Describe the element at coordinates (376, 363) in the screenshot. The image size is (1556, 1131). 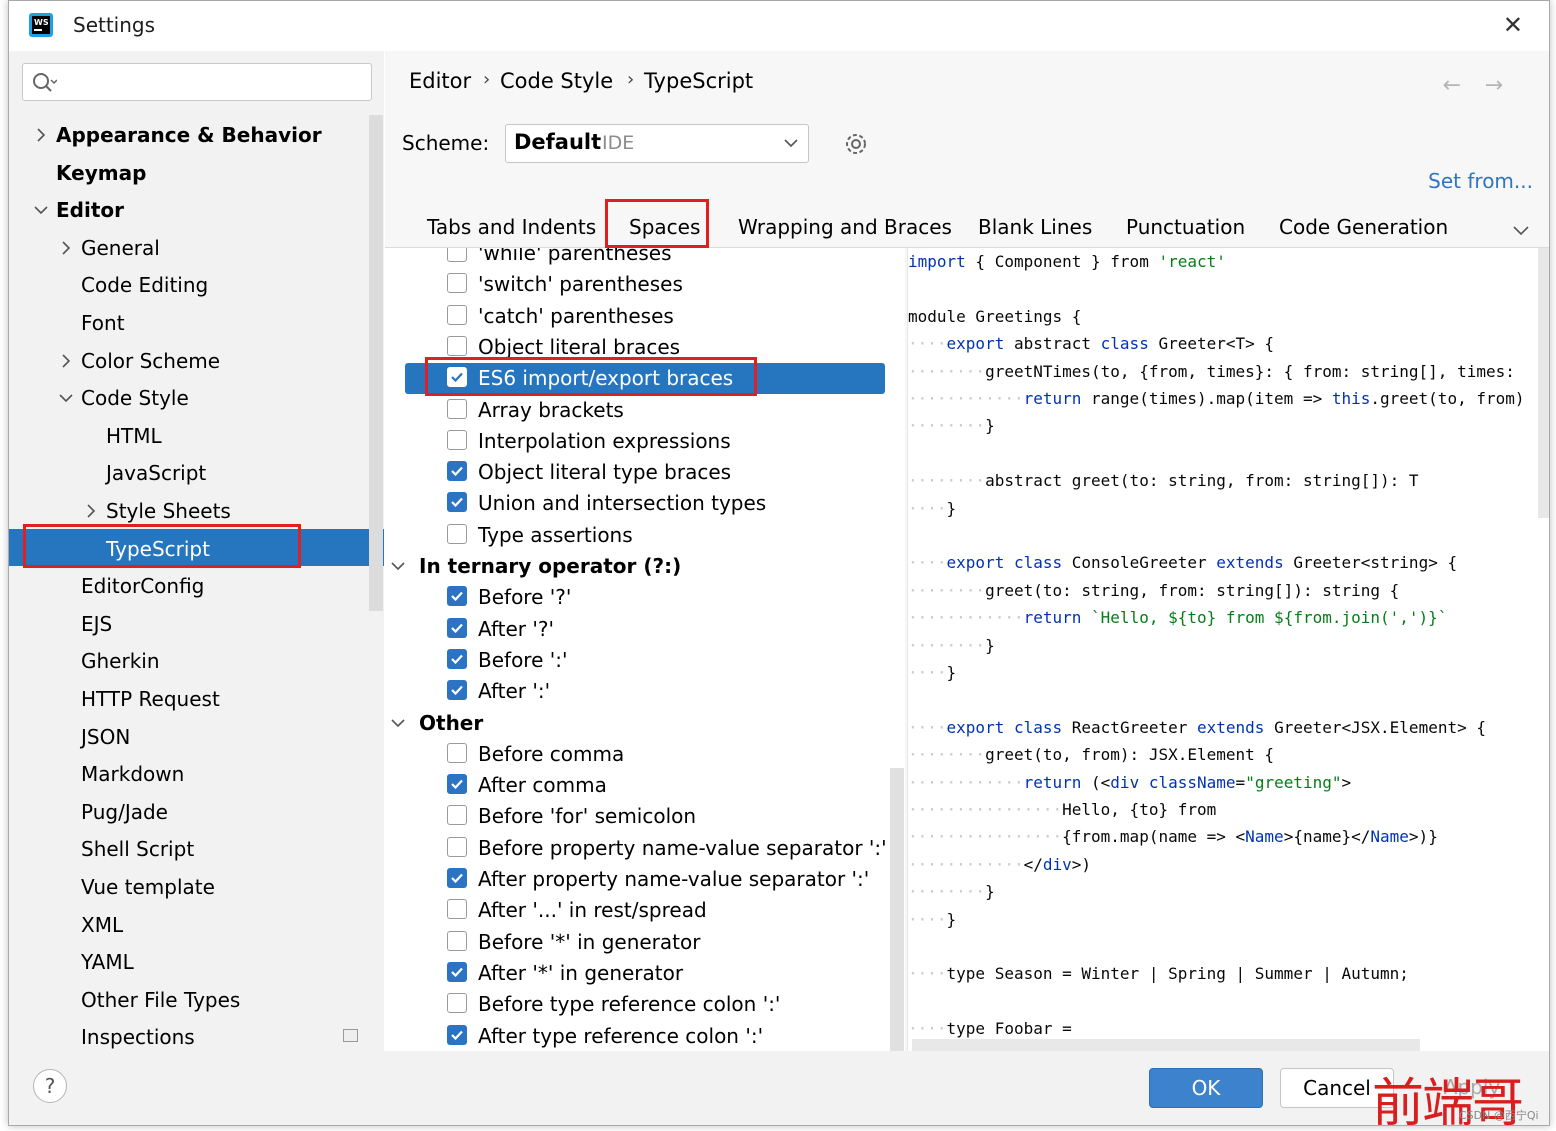
I see `sidebar-scrollbar` at that location.